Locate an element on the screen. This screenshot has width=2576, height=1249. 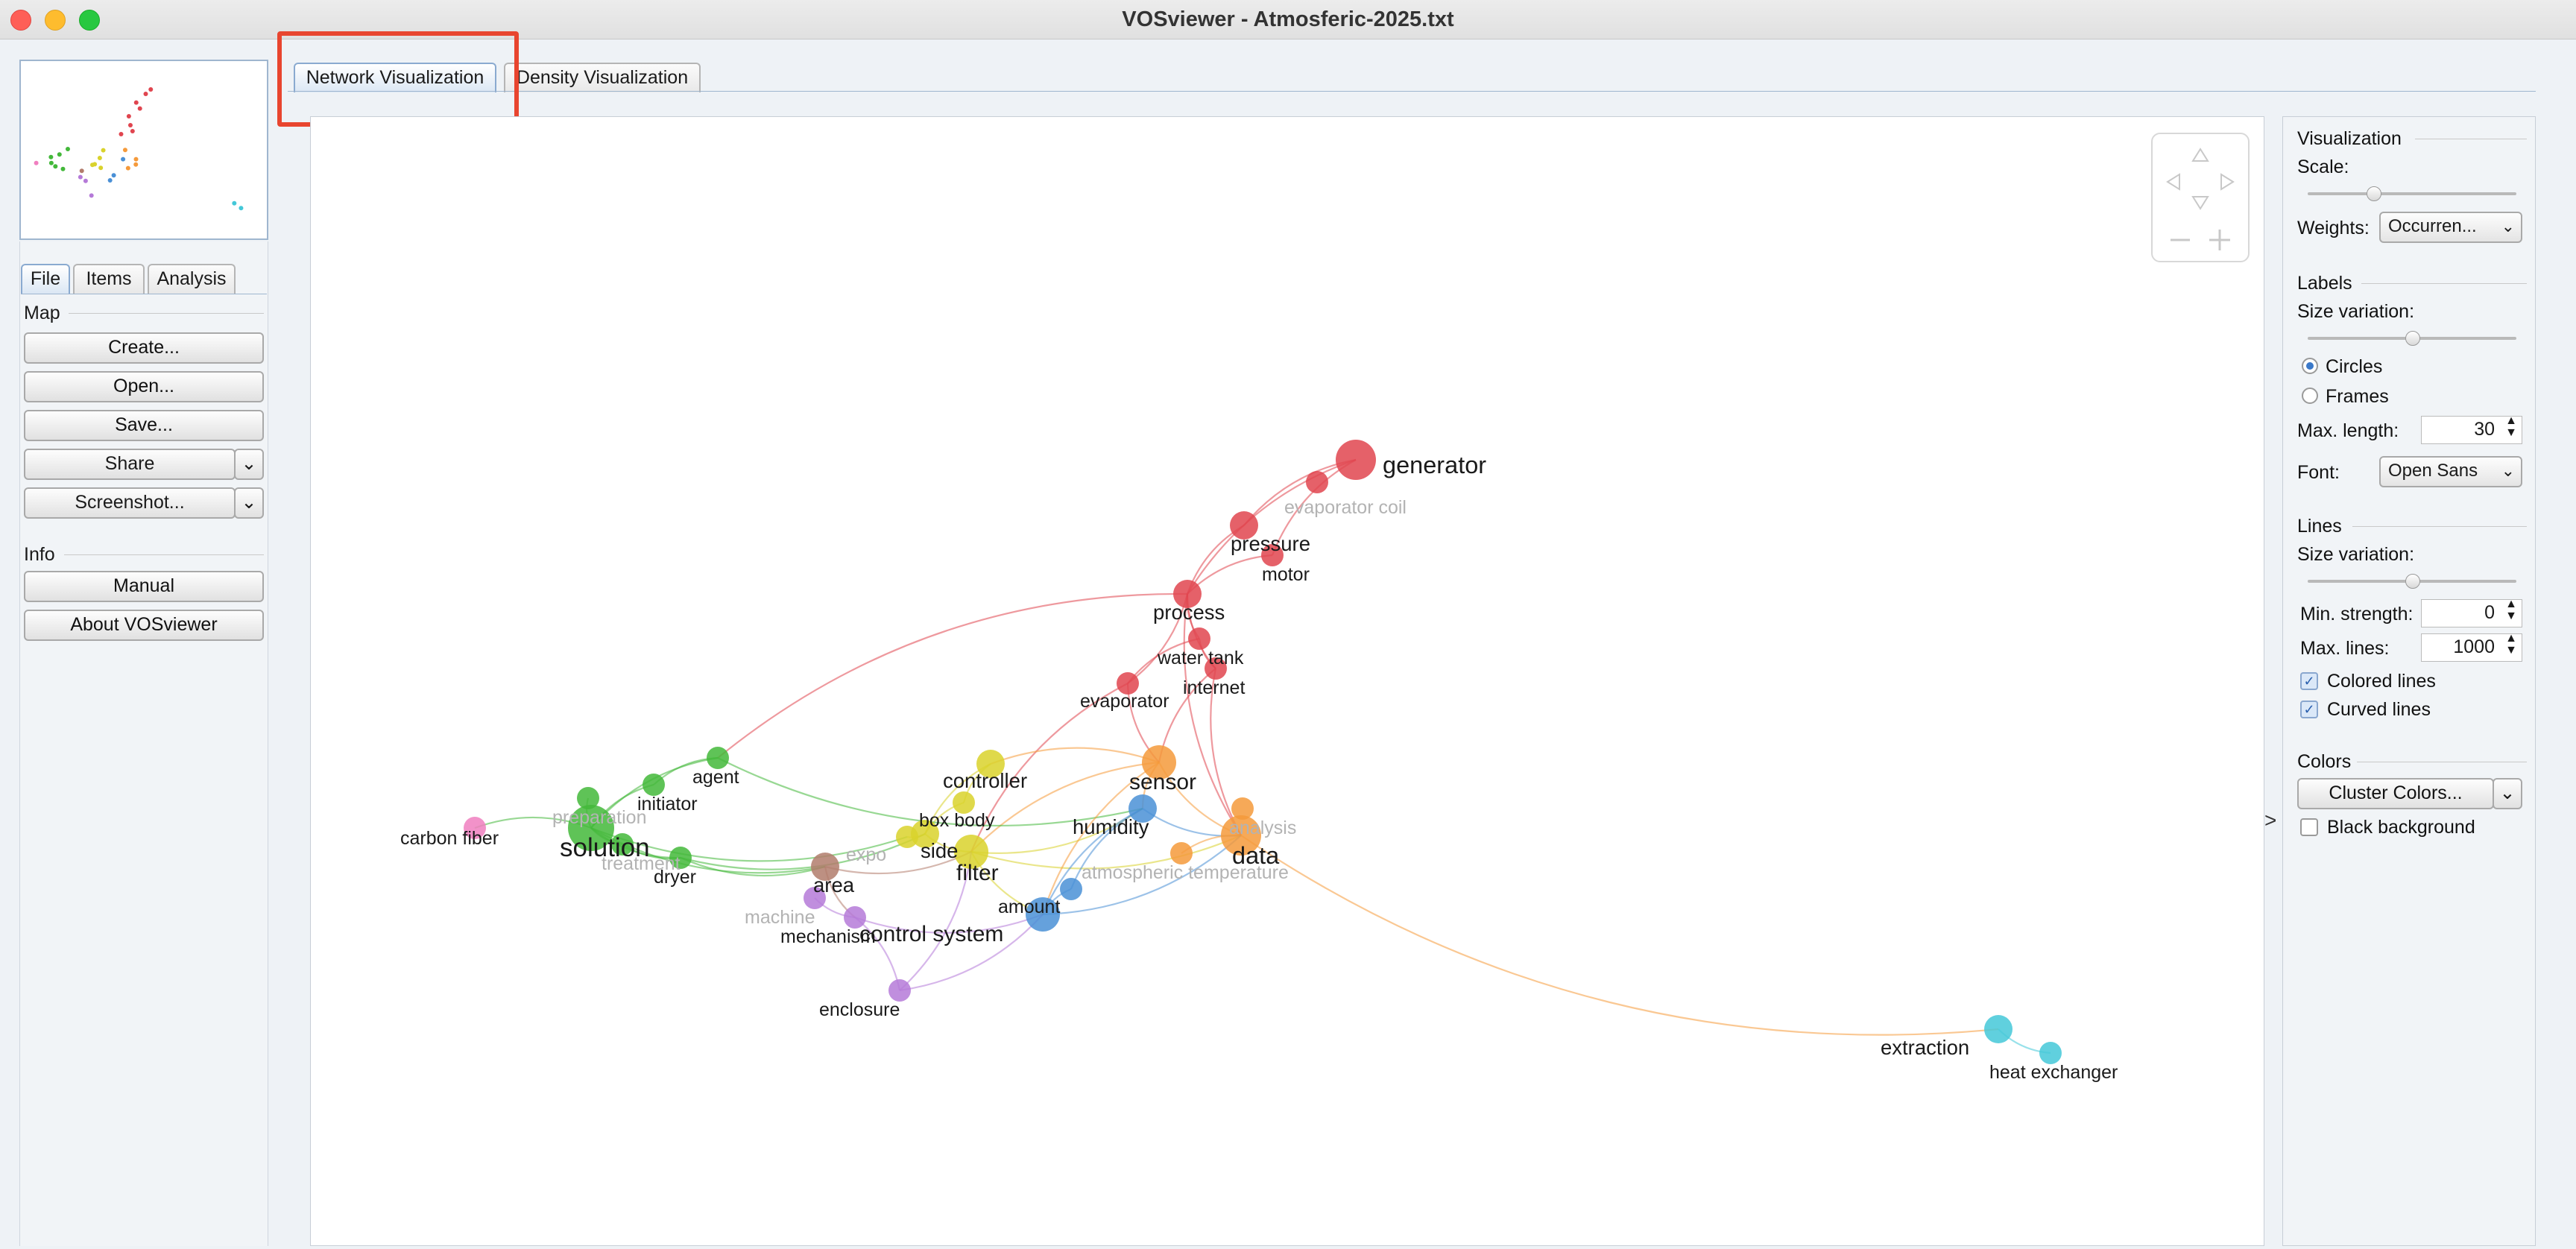
collapse-panel-arrow: > is located at coordinates (2270, 820).